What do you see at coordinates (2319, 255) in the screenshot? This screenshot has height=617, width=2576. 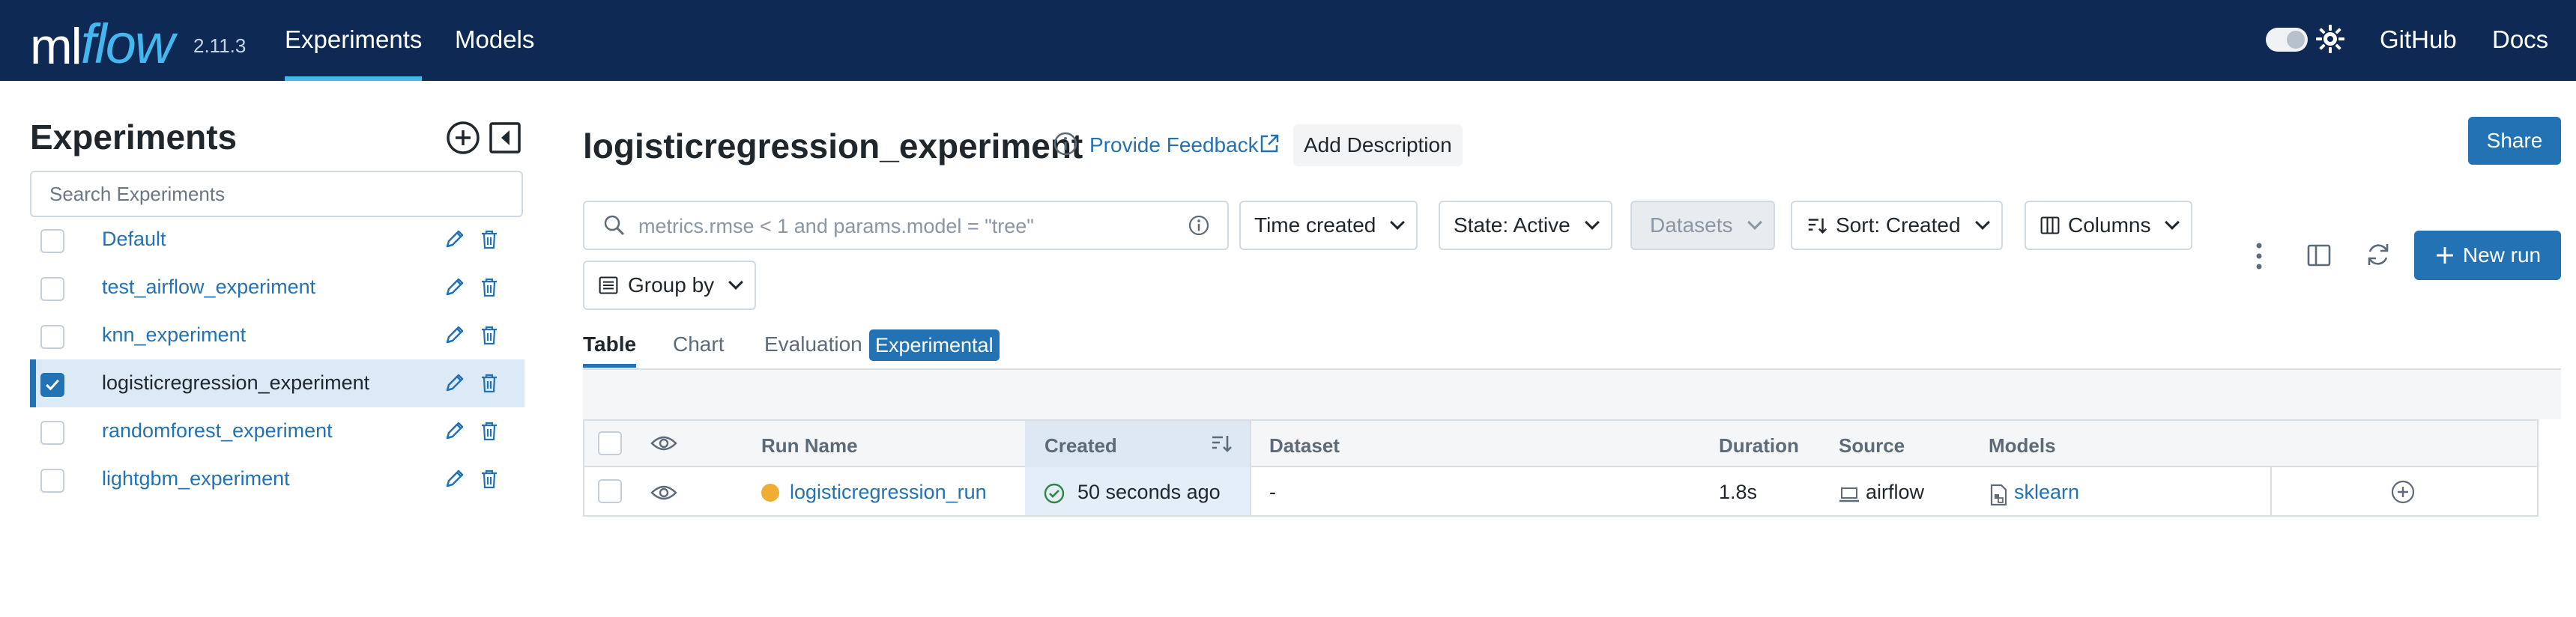 I see `side-panel-icon` at bounding box center [2319, 255].